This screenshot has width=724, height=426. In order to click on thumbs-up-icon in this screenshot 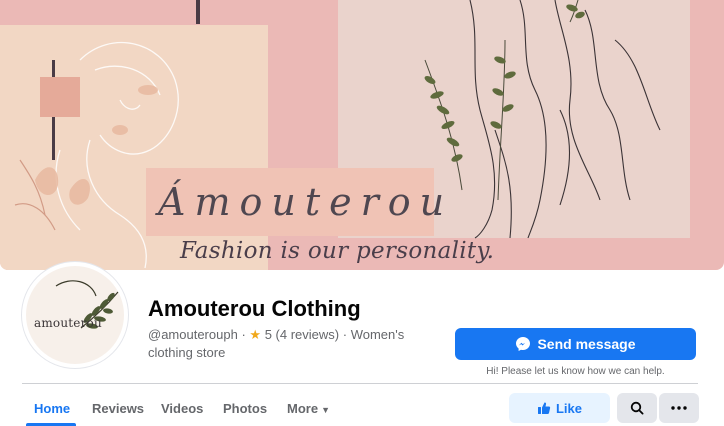, I will do `click(544, 408)`.